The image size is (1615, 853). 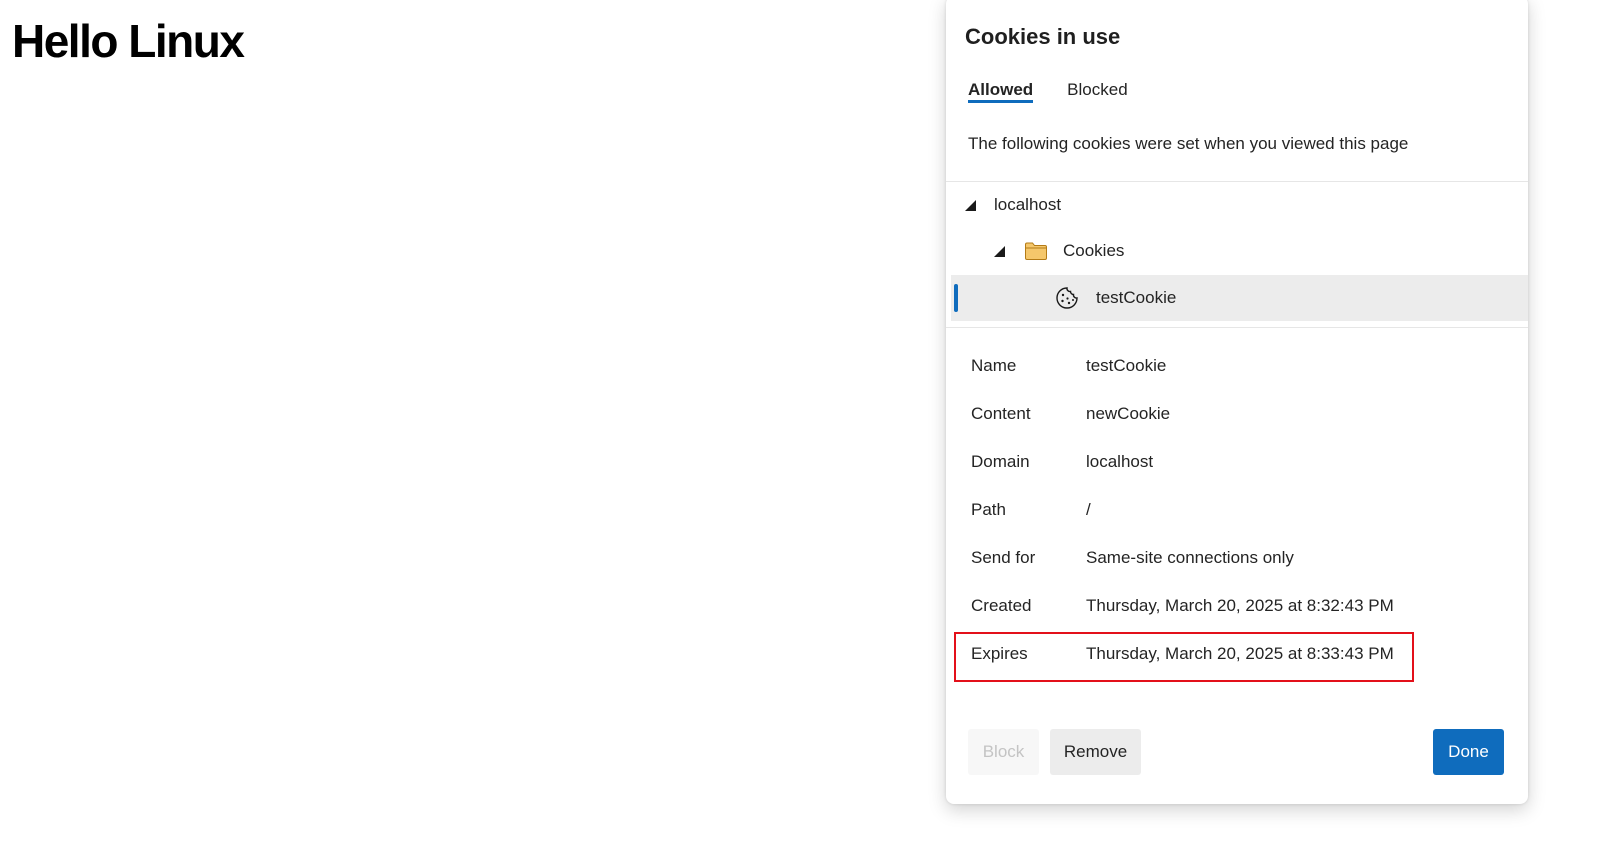 What do you see at coordinates (1136, 297) in the screenshot?
I see `tree-item-cookie-label: testCookie` at bounding box center [1136, 297].